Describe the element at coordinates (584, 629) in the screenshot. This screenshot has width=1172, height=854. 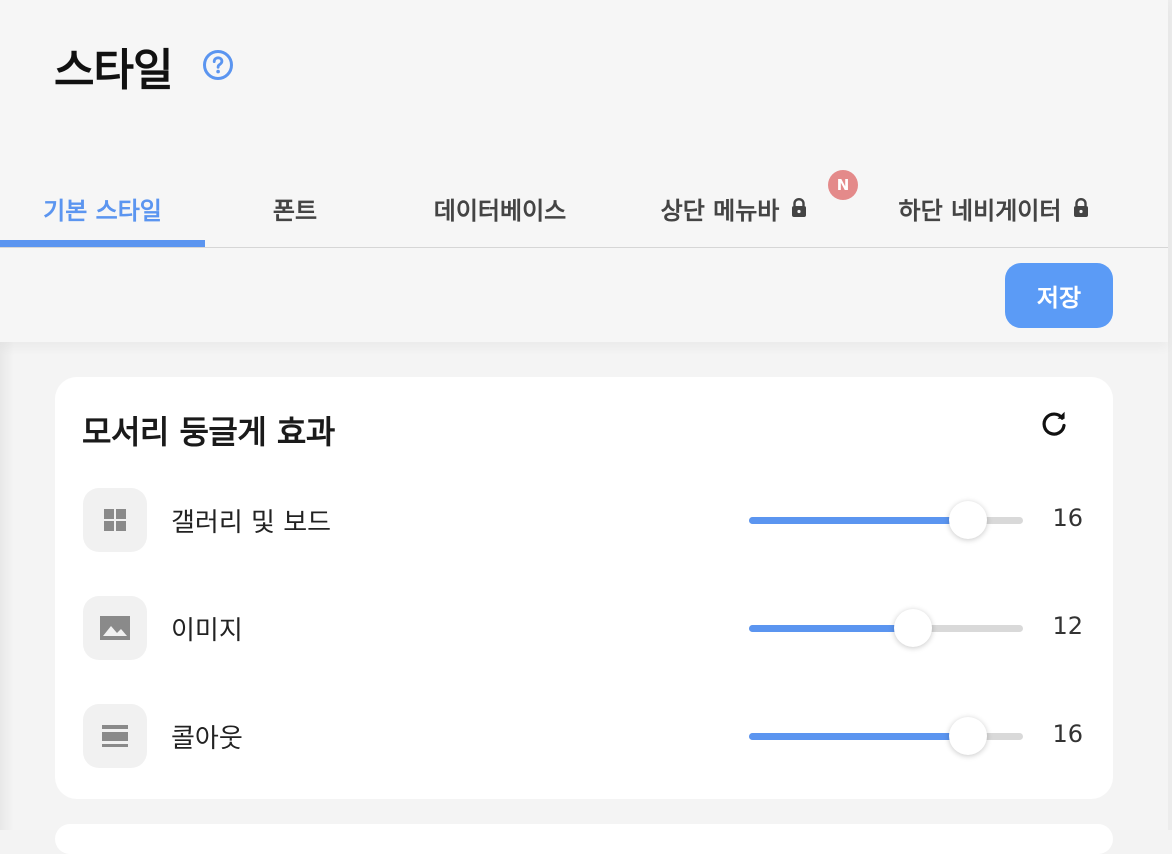
I see `radius-row-image: 이미지 12` at that location.